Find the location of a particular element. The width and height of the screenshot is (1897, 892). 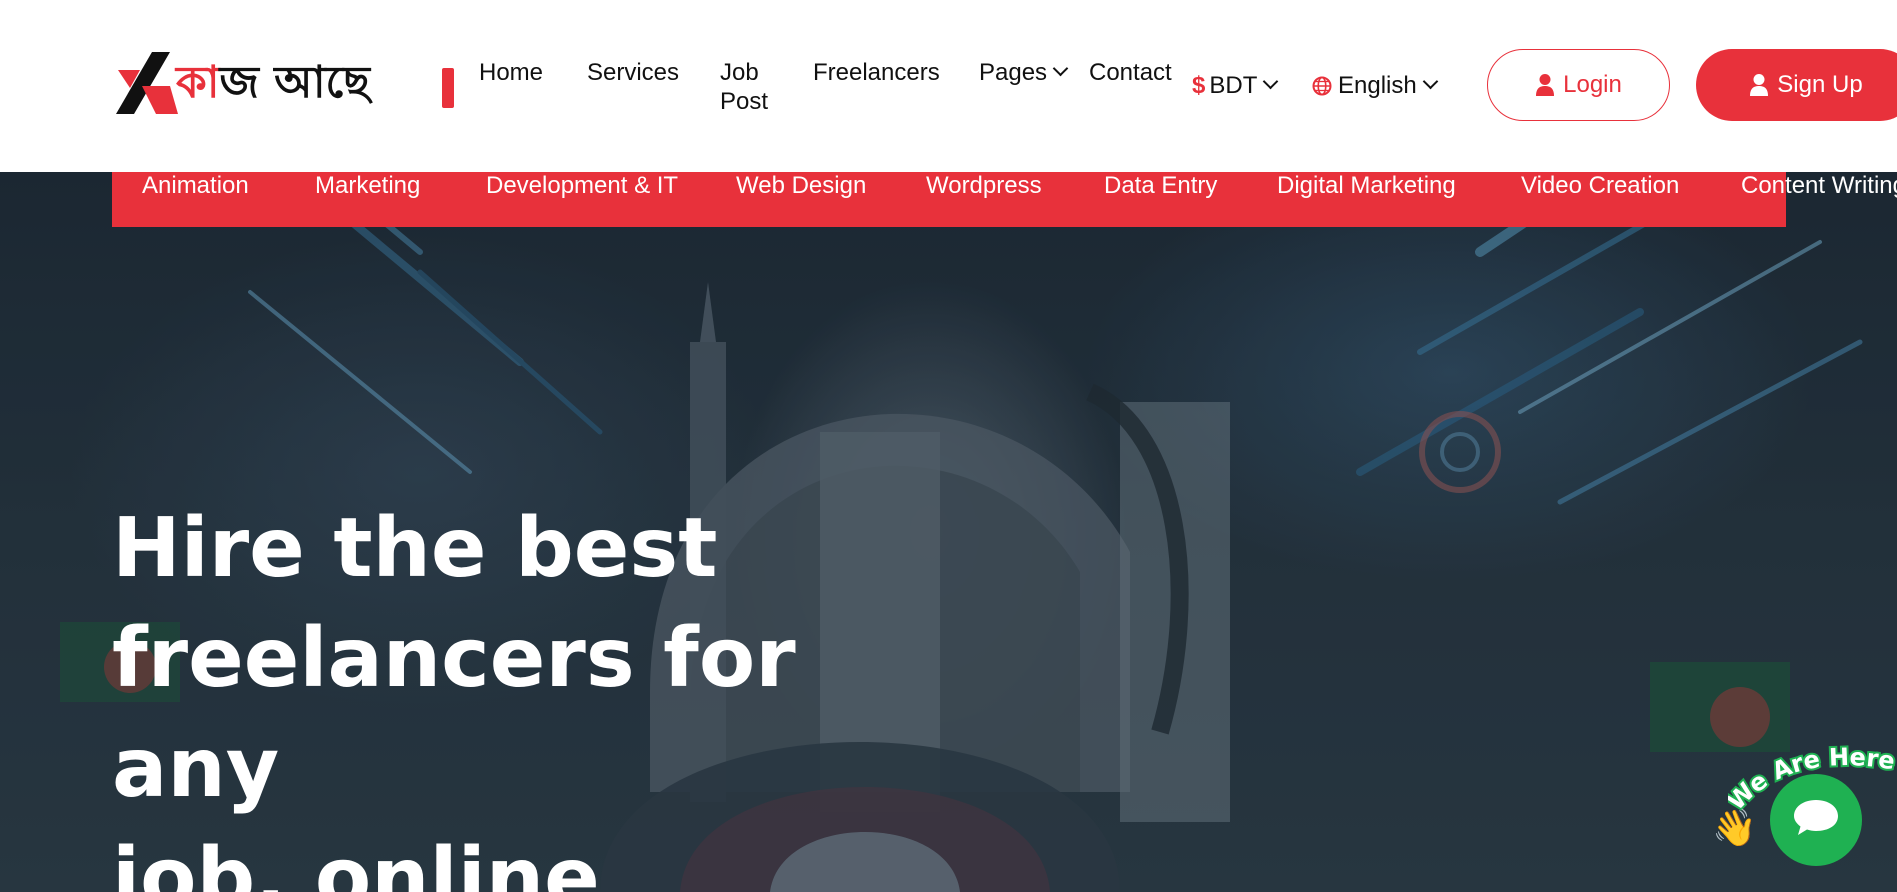

nav-services: Services is located at coordinates (633, 72).